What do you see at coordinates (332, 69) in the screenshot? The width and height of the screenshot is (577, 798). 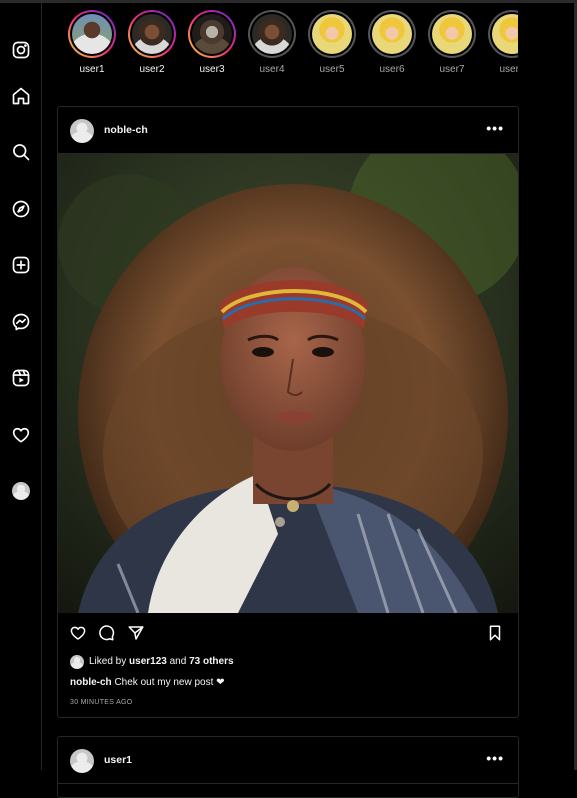 I see `story-label: user5` at bounding box center [332, 69].